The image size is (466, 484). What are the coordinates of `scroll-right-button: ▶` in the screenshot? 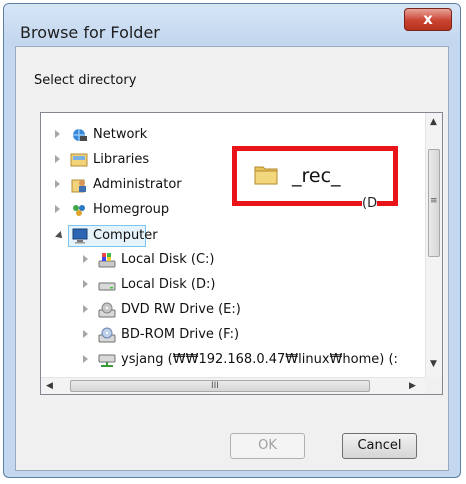 It's located at (412, 386).